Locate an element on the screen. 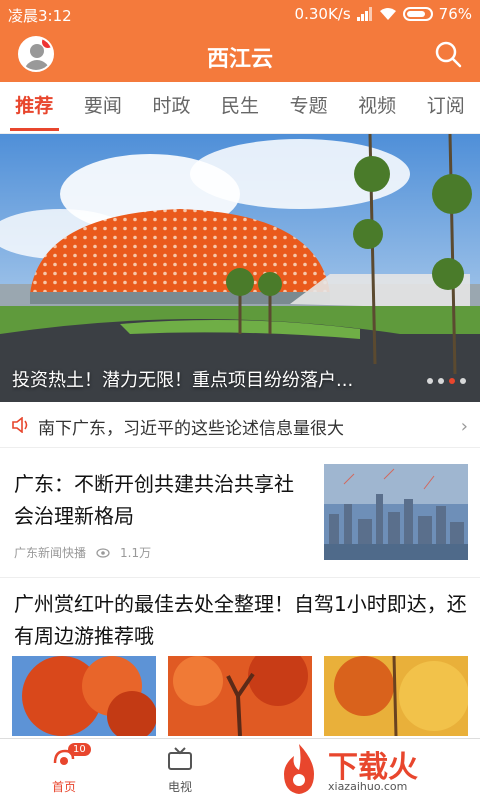 The width and height of the screenshot is (480, 800). wifi-icon is located at coordinates (387, 14).